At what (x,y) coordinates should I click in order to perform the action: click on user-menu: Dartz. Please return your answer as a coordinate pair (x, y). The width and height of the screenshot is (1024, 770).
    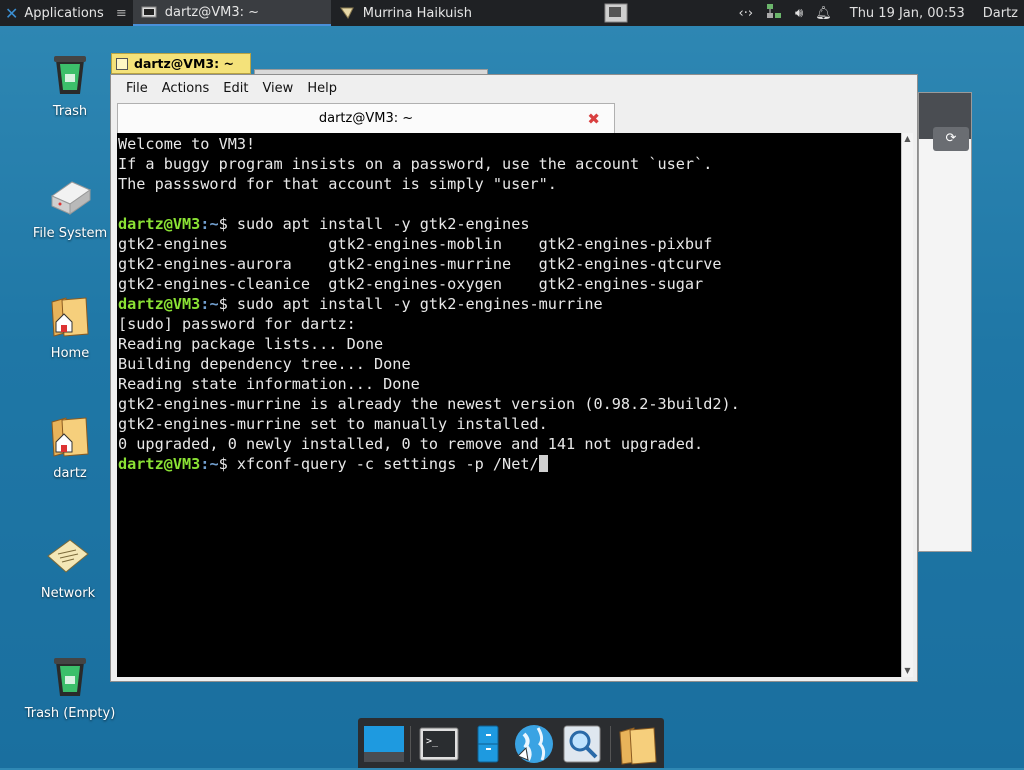
    Looking at the image, I should click on (1000, 13).